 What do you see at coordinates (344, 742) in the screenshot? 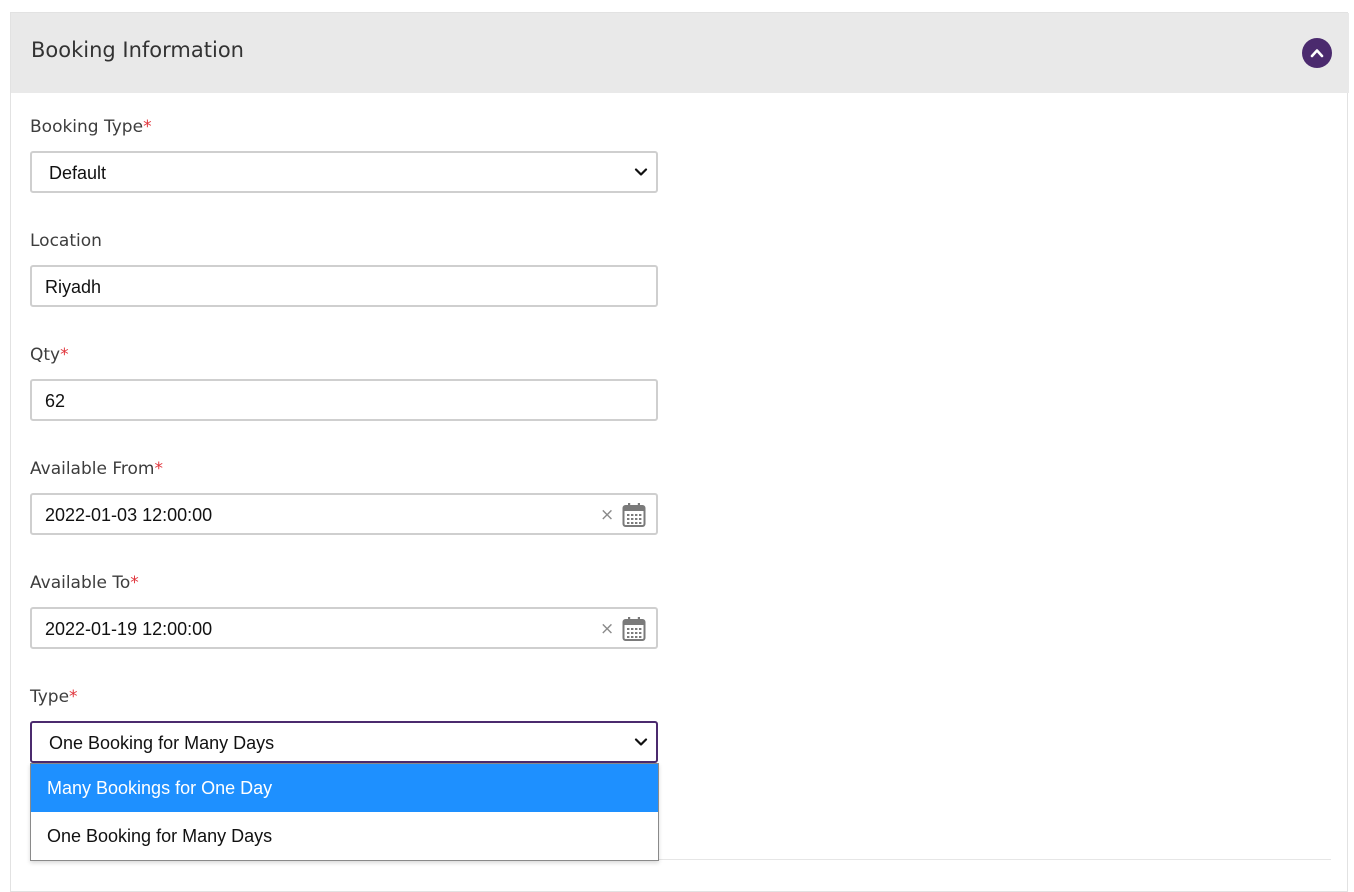
I see `type-select: One Booking for Many Days` at bounding box center [344, 742].